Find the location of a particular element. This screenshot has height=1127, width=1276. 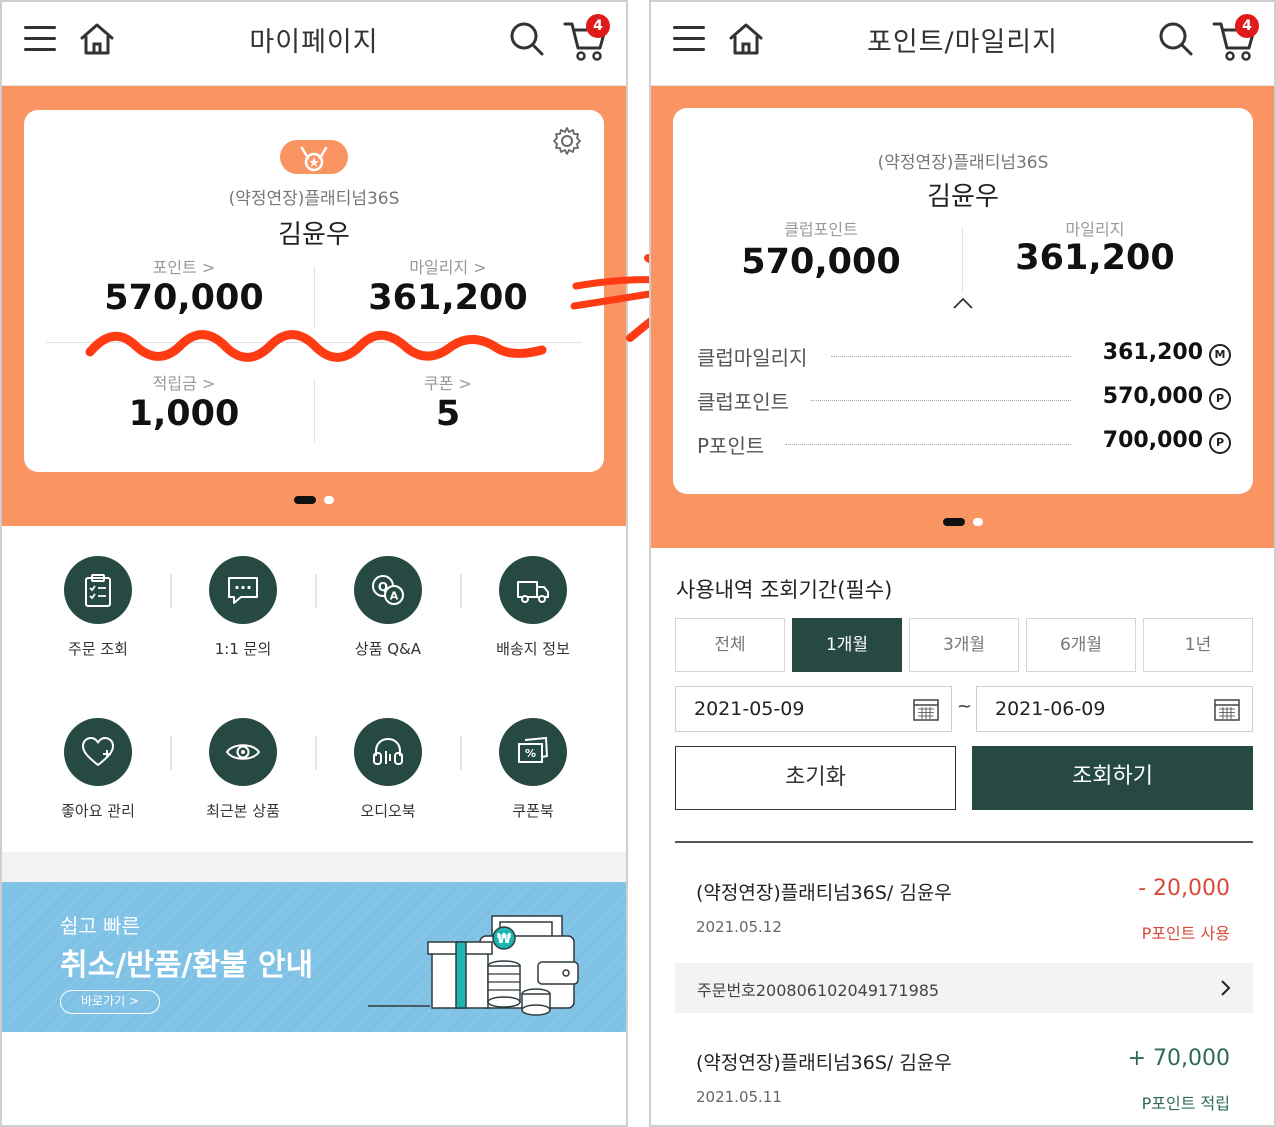

tab-1-year: 1년 is located at coordinates (1198, 645).